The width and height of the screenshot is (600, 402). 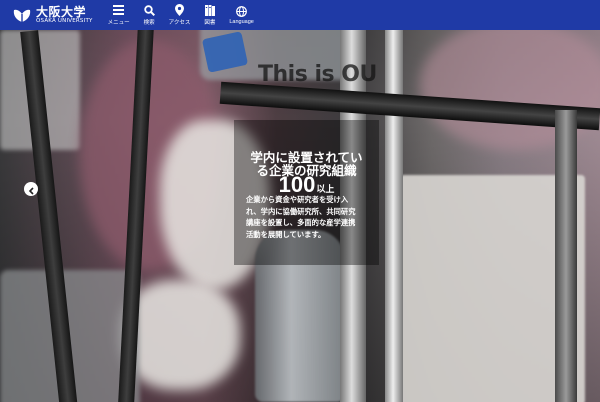 What do you see at coordinates (297, 199) in the screenshot?
I see `slide-body-line: 企業から資金や研究者を受け入` at bounding box center [297, 199].